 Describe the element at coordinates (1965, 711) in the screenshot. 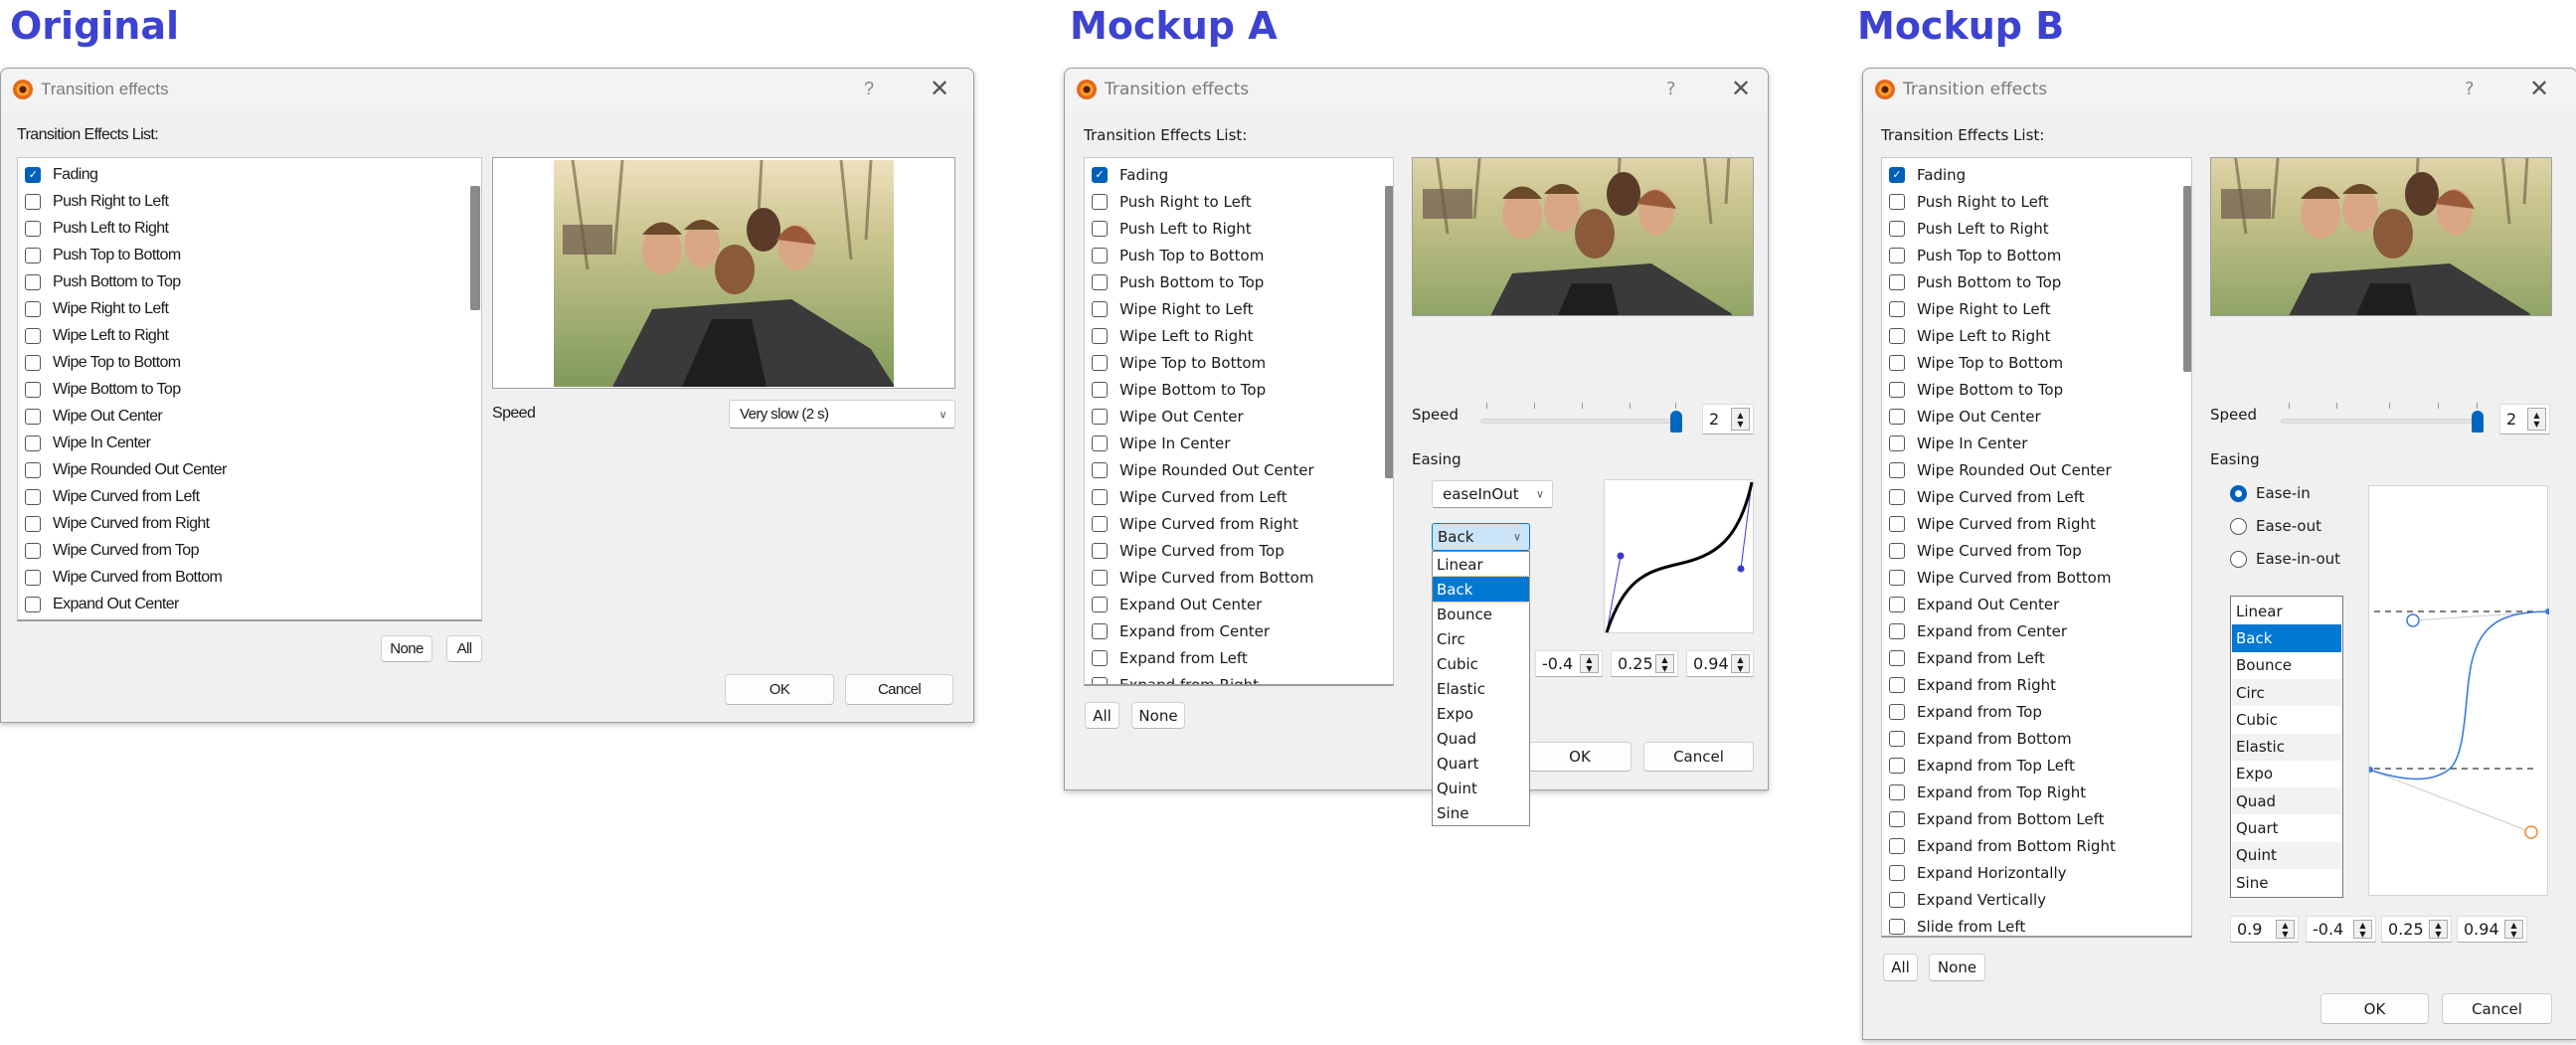

I see `effect-list-item: Expand from Top` at that location.